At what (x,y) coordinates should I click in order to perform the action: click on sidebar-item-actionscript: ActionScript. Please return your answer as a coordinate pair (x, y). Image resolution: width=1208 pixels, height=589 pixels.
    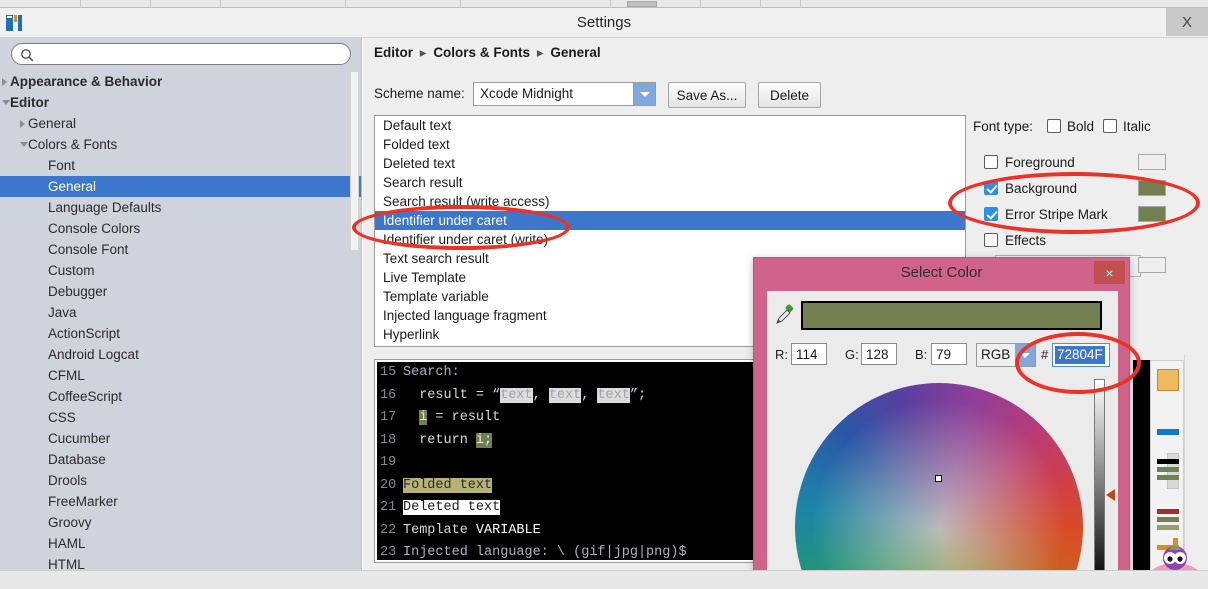
    Looking at the image, I should click on (180, 333).